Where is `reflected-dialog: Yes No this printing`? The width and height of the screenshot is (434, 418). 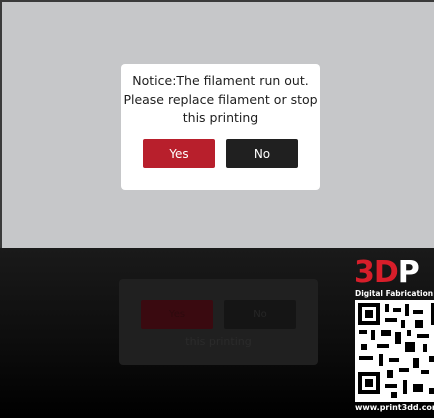 reflected-dialog: Yes No this printing is located at coordinates (218, 322).